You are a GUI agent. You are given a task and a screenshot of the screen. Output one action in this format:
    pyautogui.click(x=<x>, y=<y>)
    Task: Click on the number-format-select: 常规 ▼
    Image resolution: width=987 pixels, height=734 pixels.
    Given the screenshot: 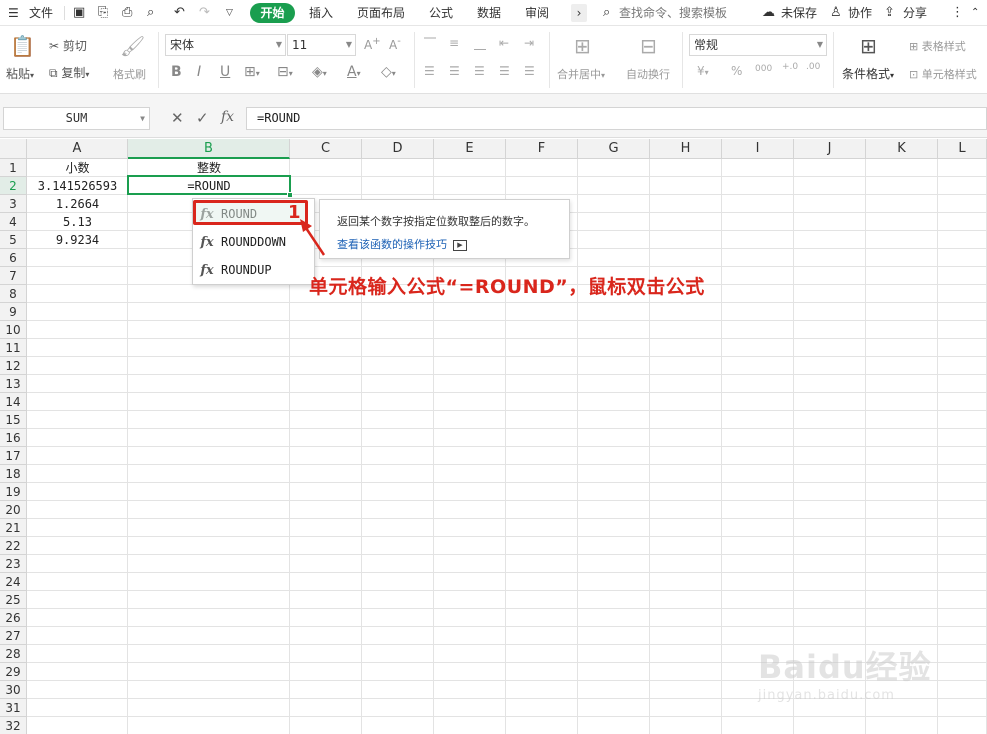 What is the action you would take?
    pyautogui.click(x=758, y=45)
    